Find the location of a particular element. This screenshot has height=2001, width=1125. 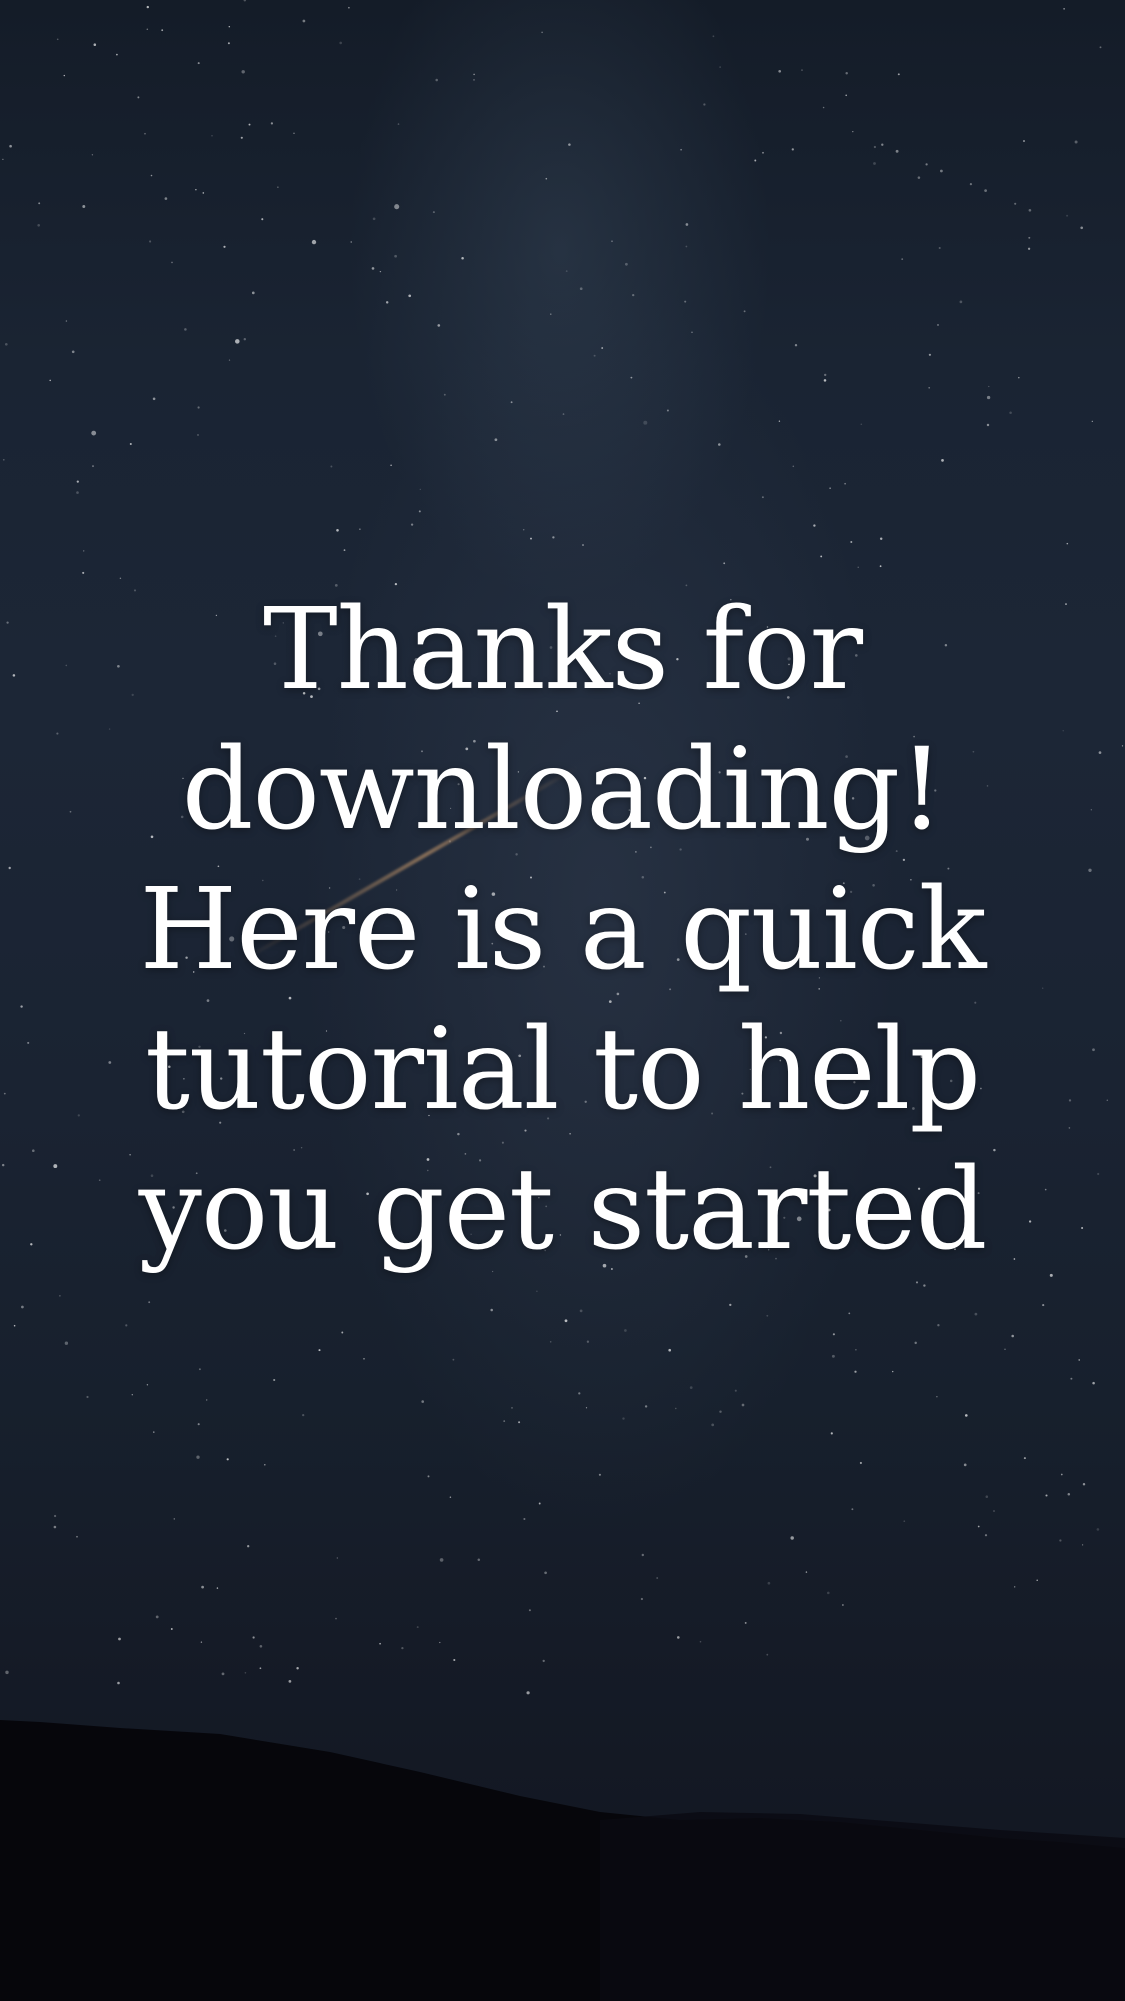

welcome-line-3: Here is a quick is located at coordinates (563, 930).